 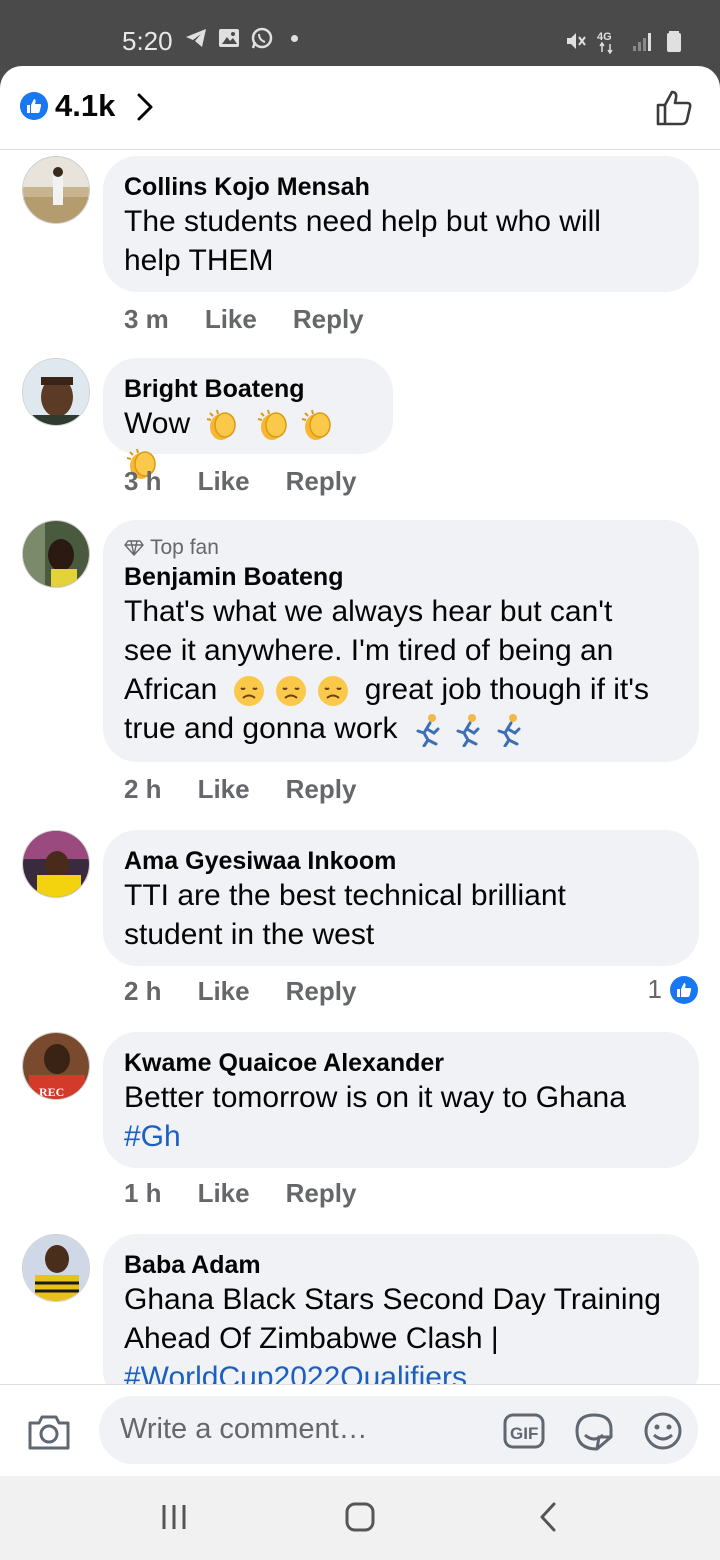 I want to click on home-icon, so click(x=360, y=1517).